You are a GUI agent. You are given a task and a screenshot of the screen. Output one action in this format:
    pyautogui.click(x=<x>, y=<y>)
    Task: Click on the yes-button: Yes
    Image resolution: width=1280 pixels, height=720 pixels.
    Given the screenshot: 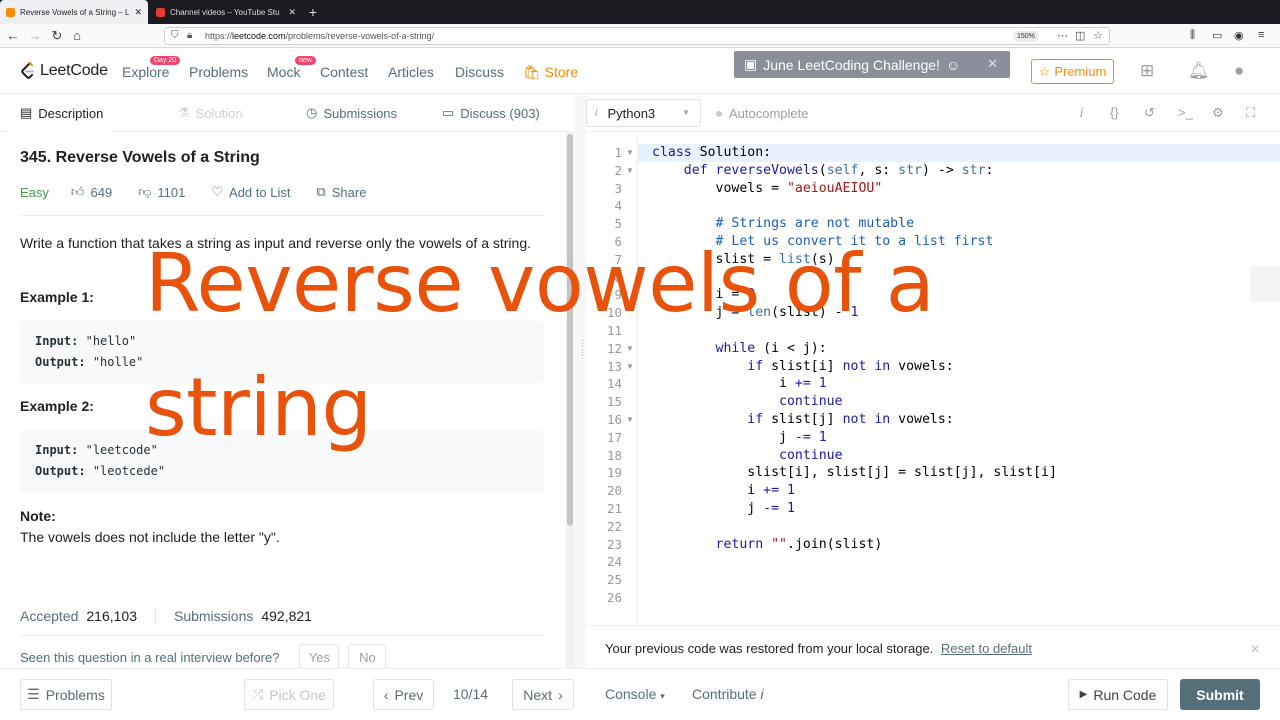 What is the action you would take?
    pyautogui.click(x=319, y=657)
    